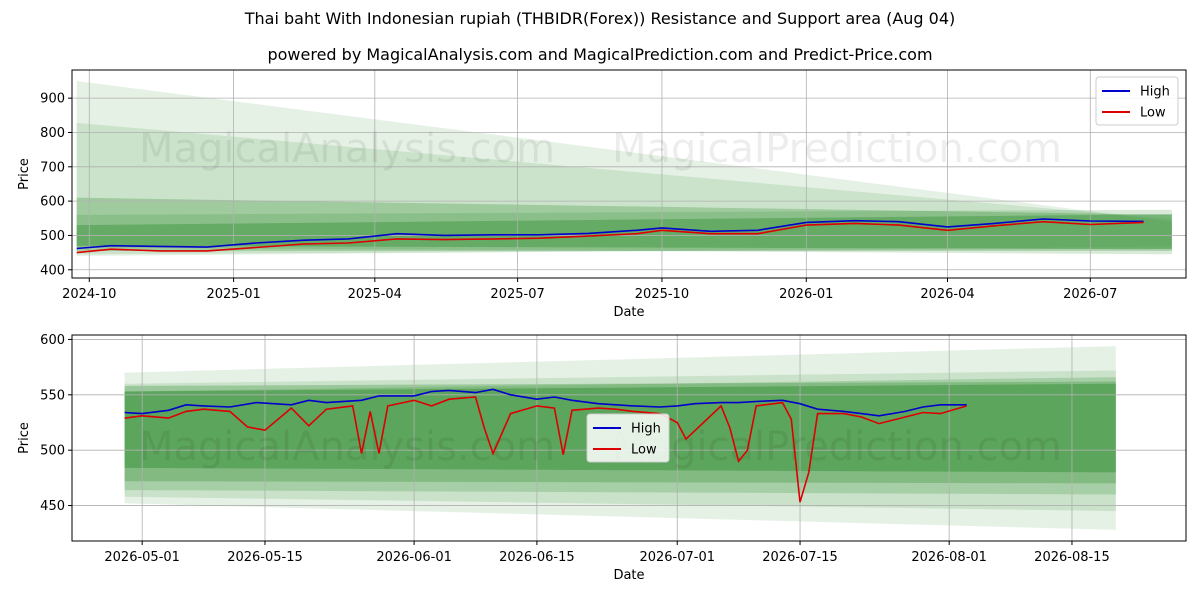 The width and height of the screenshot is (1200, 600). Describe the element at coordinates (52, 99) in the screenshot. I see `y-tick-label: 900` at that location.